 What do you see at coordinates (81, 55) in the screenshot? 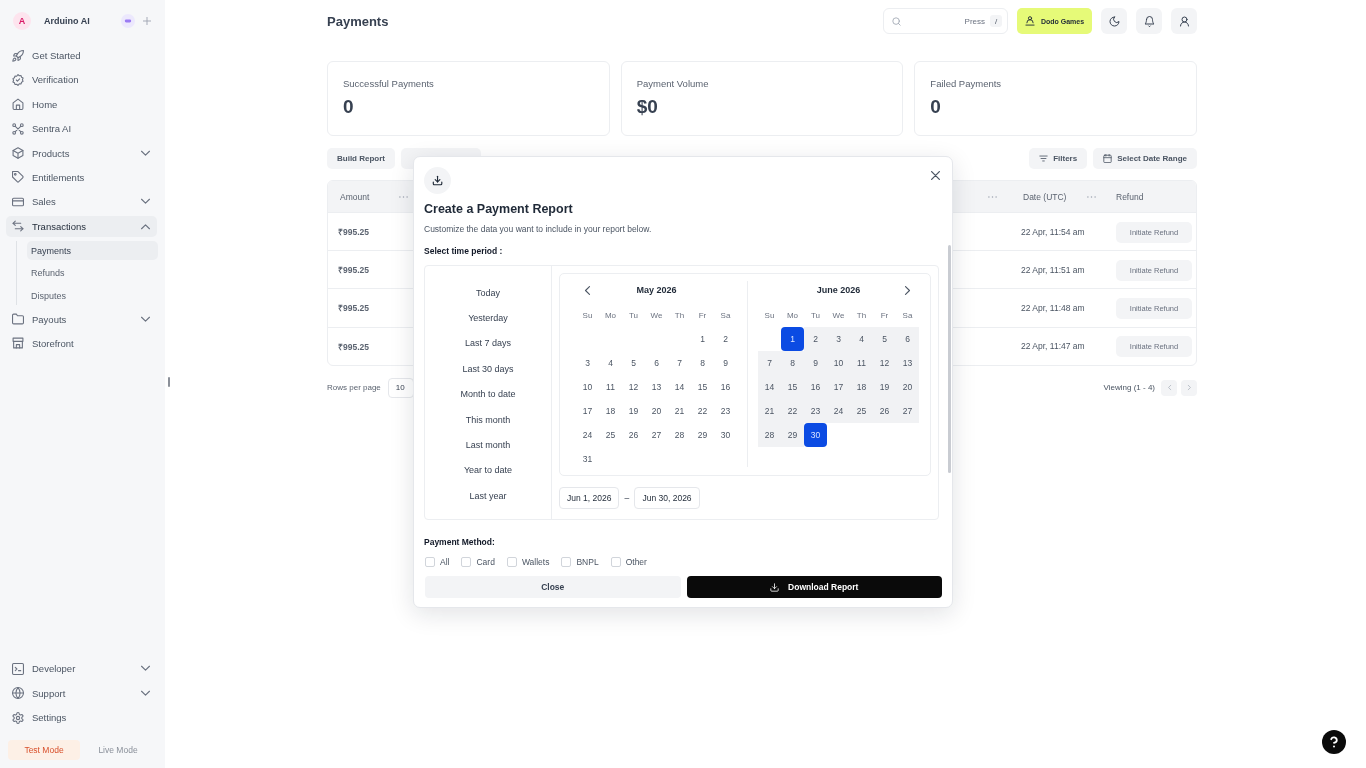
I see `nav-item: Get Started` at bounding box center [81, 55].